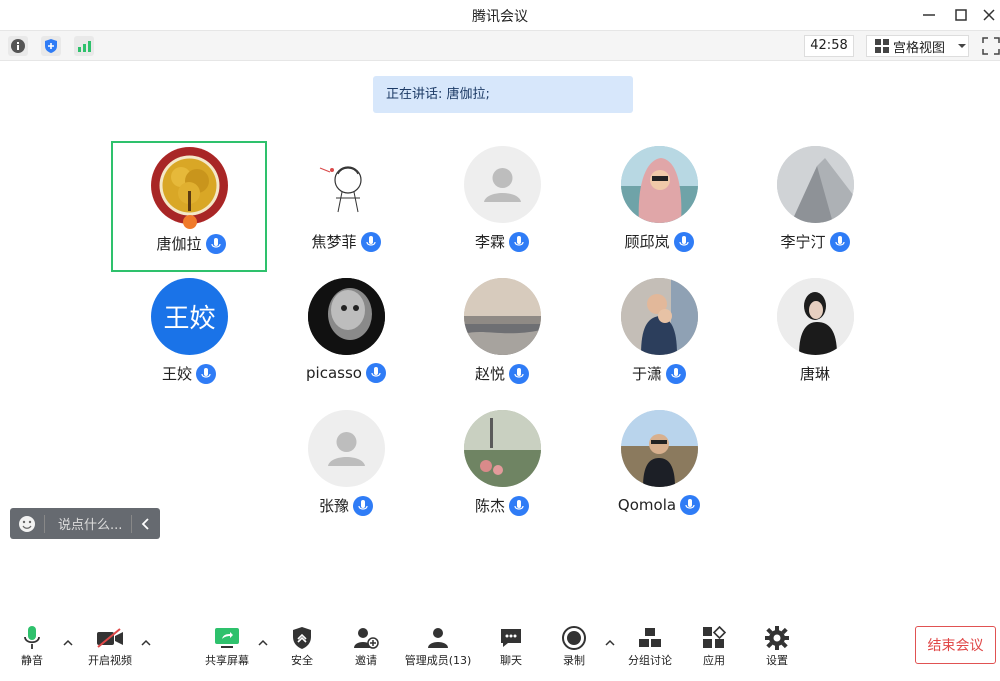 The image size is (1000, 681). Describe the element at coordinates (110, 638) in the screenshot. I see `video-off-icon` at that location.